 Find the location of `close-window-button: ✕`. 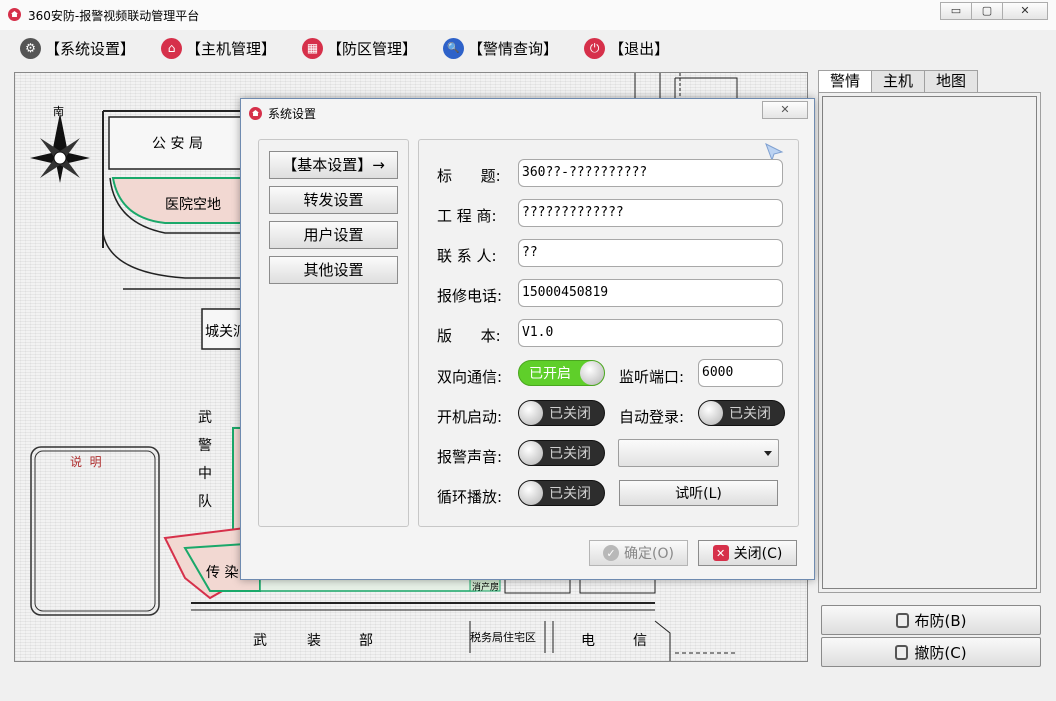

close-window-button: ✕ is located at coordinates (1025, 11).